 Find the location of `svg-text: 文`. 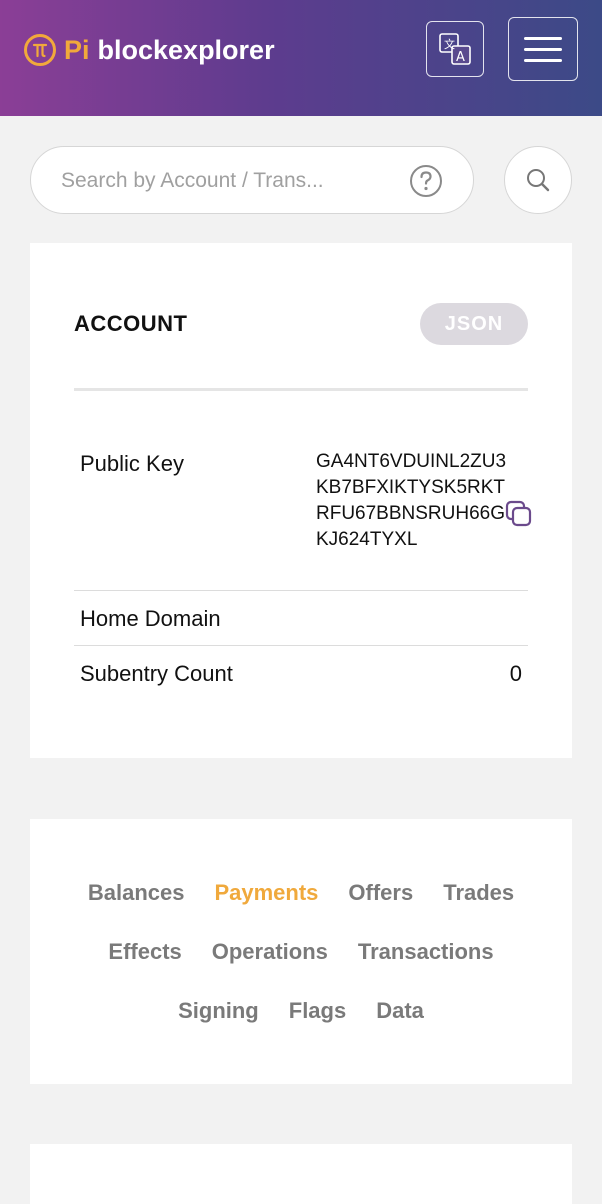

svg-text: 文 is located at coordinates (449, 44).